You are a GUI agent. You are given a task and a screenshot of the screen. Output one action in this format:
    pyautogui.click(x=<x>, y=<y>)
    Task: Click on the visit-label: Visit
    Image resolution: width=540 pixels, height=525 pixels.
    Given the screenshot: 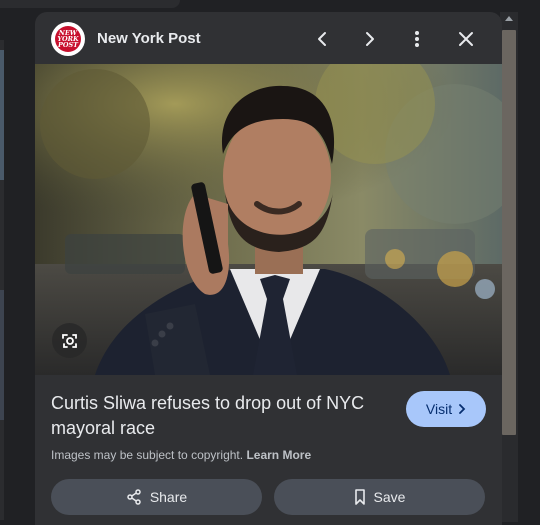 What is the action you would take?
    pyautogui.click(x=439, y=409)
    